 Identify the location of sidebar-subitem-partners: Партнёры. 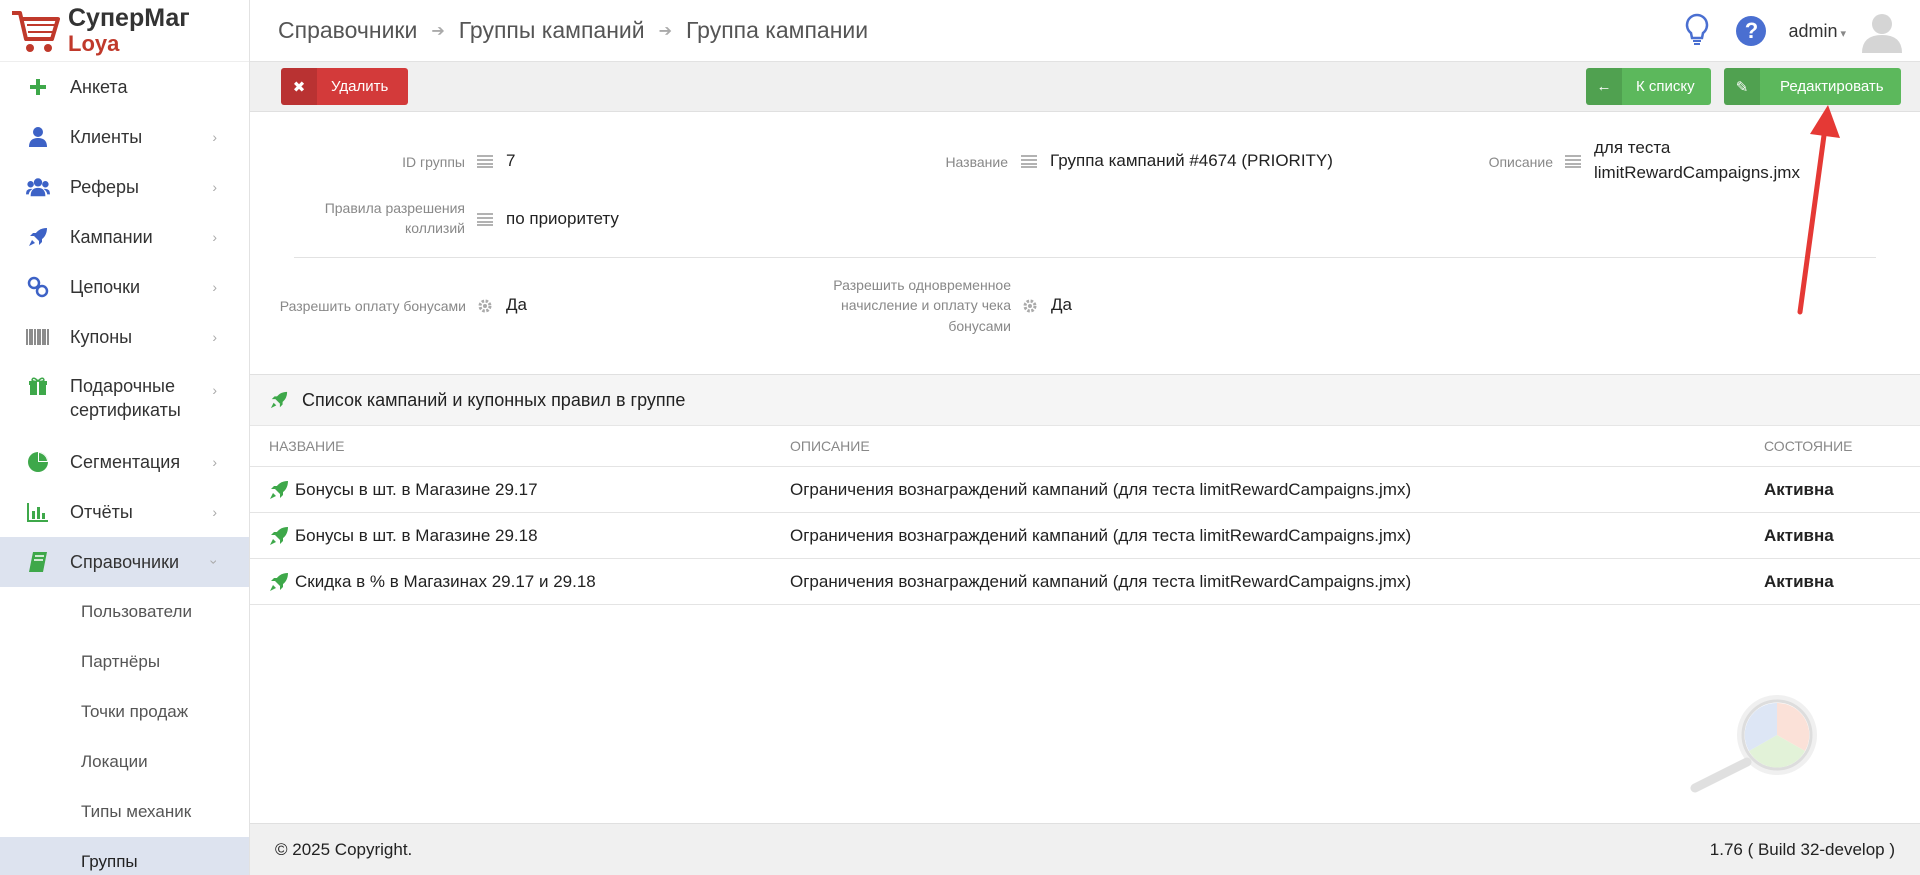
(124, 662).